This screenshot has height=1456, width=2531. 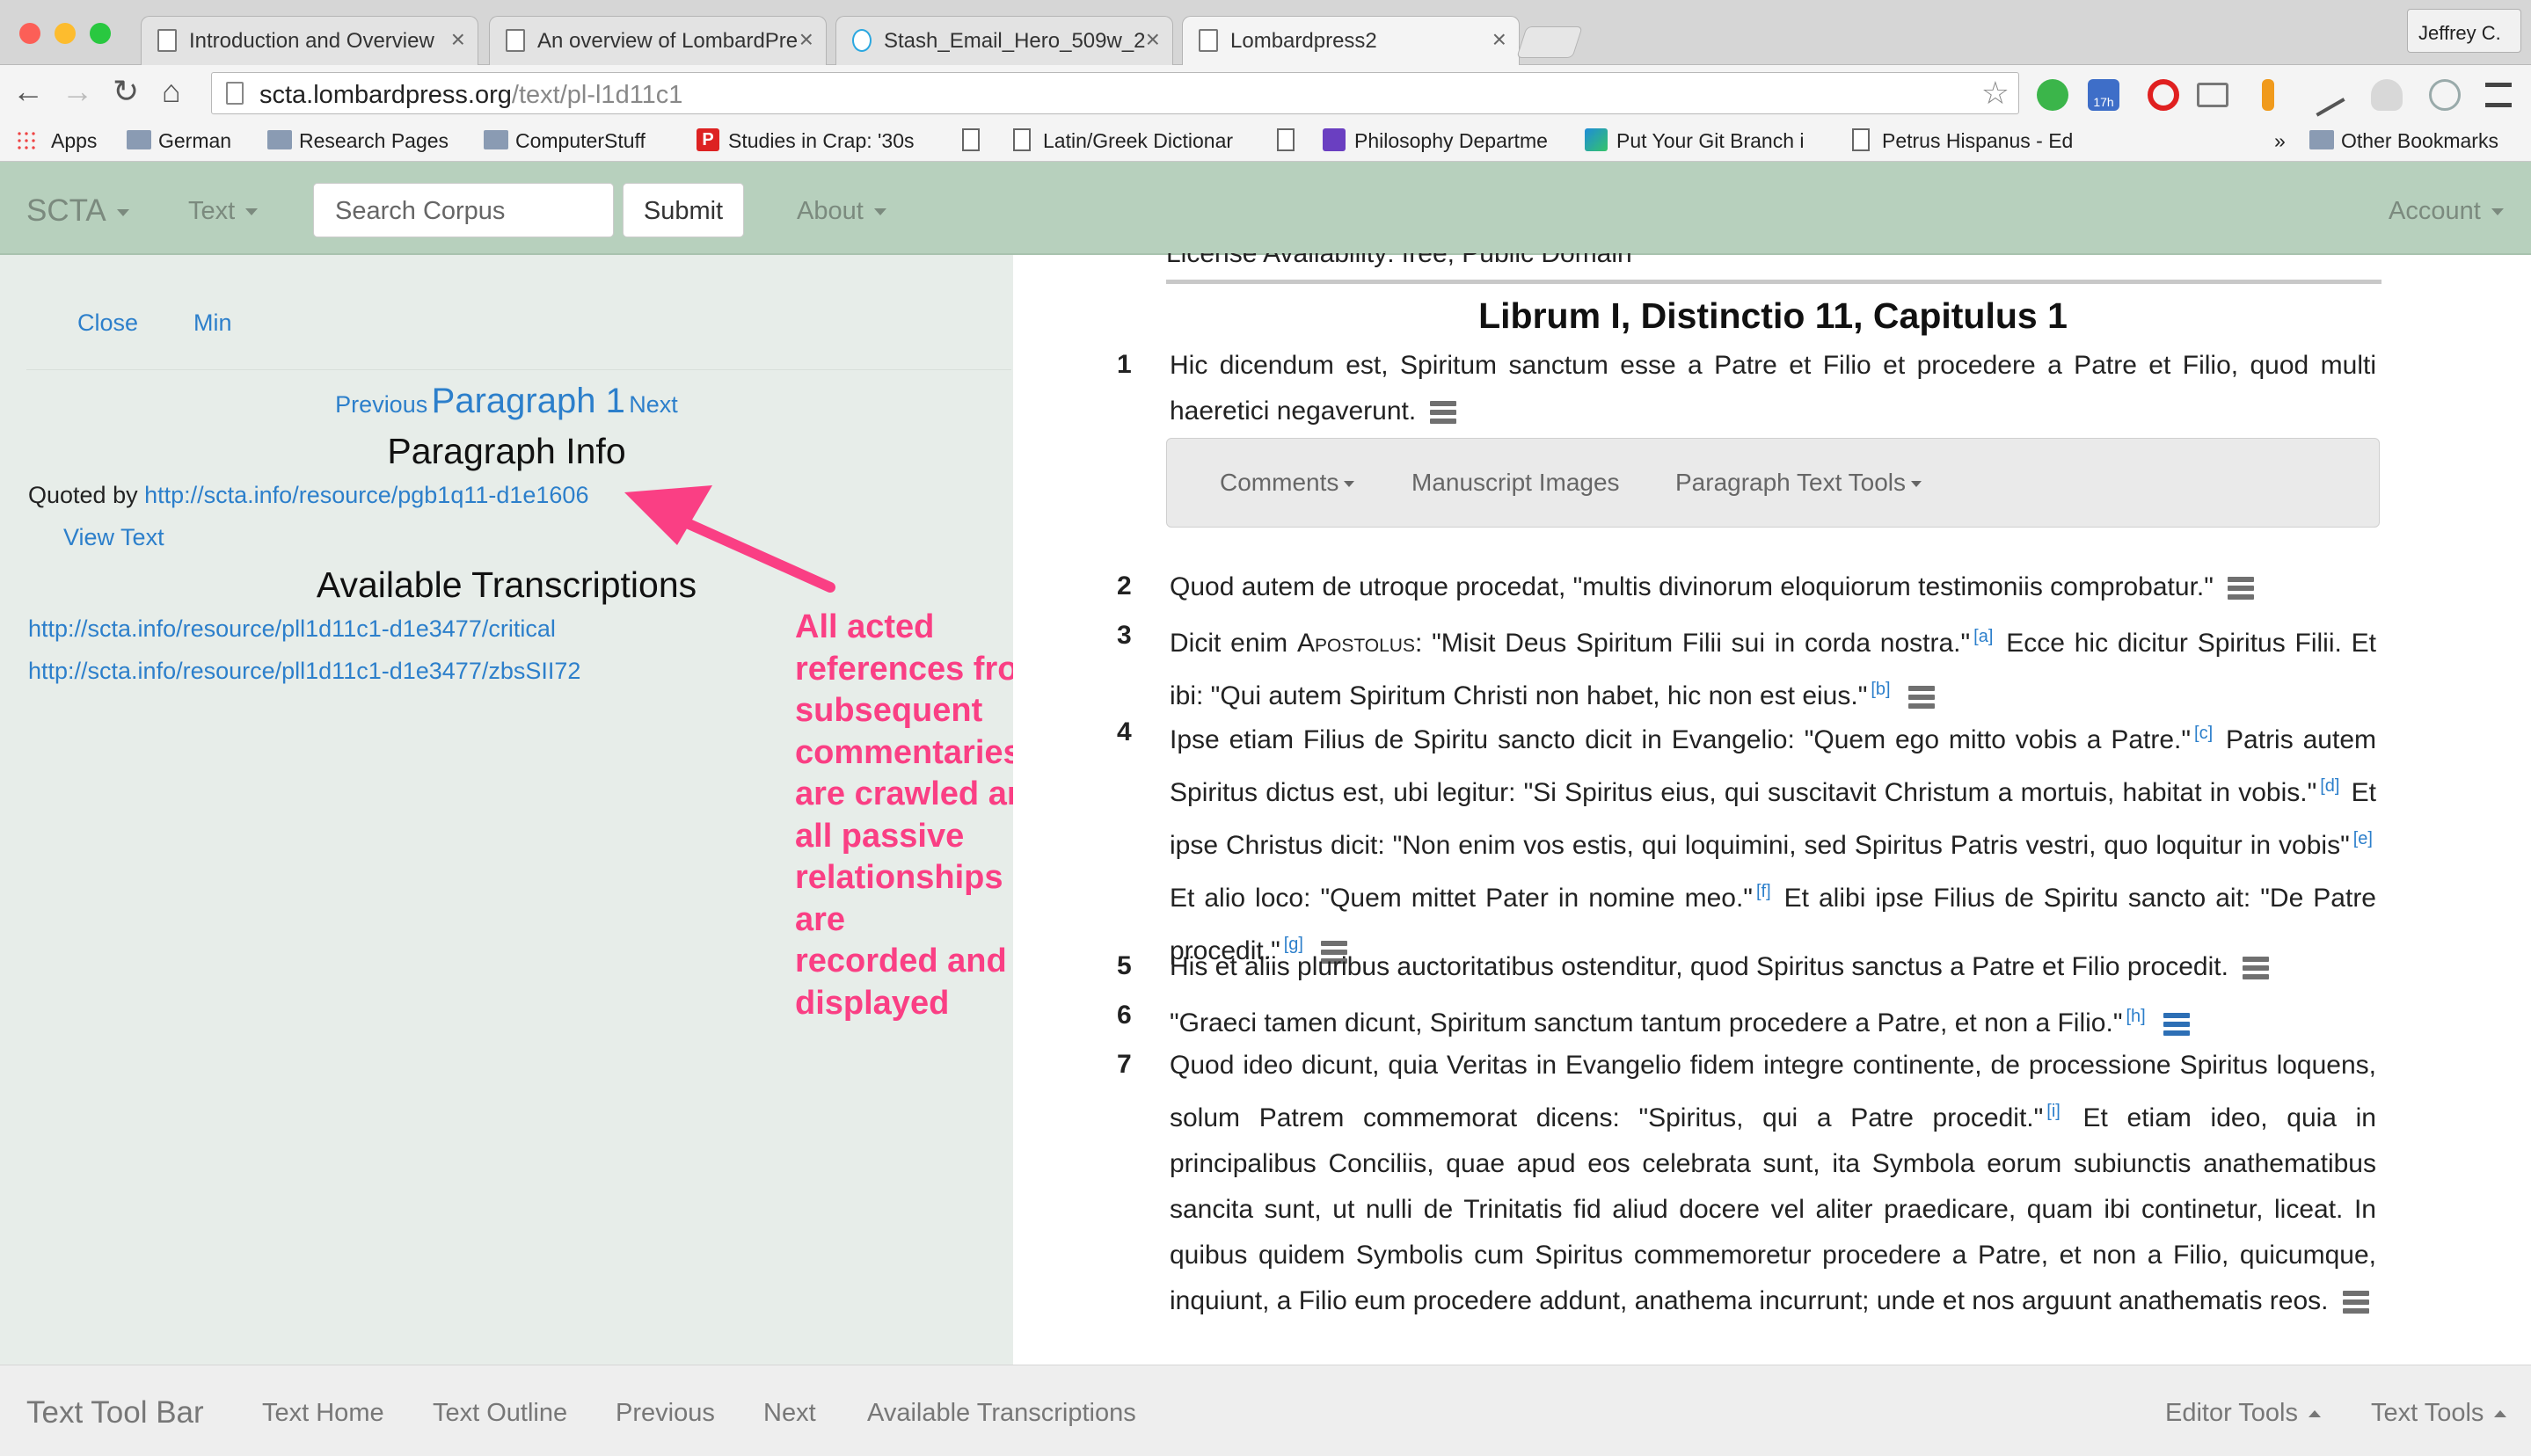 What do you see at coordinates (2363, 838) in the screenshot?
I see `footnote-link: [e]` at bounding box center [2363, 838].